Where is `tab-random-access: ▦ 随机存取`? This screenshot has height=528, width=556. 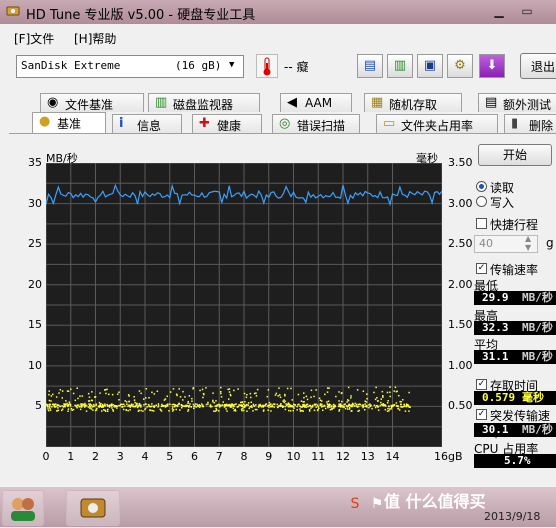 tab-random-access: ▦ 随机存取 is located at coordinates (413, 102).